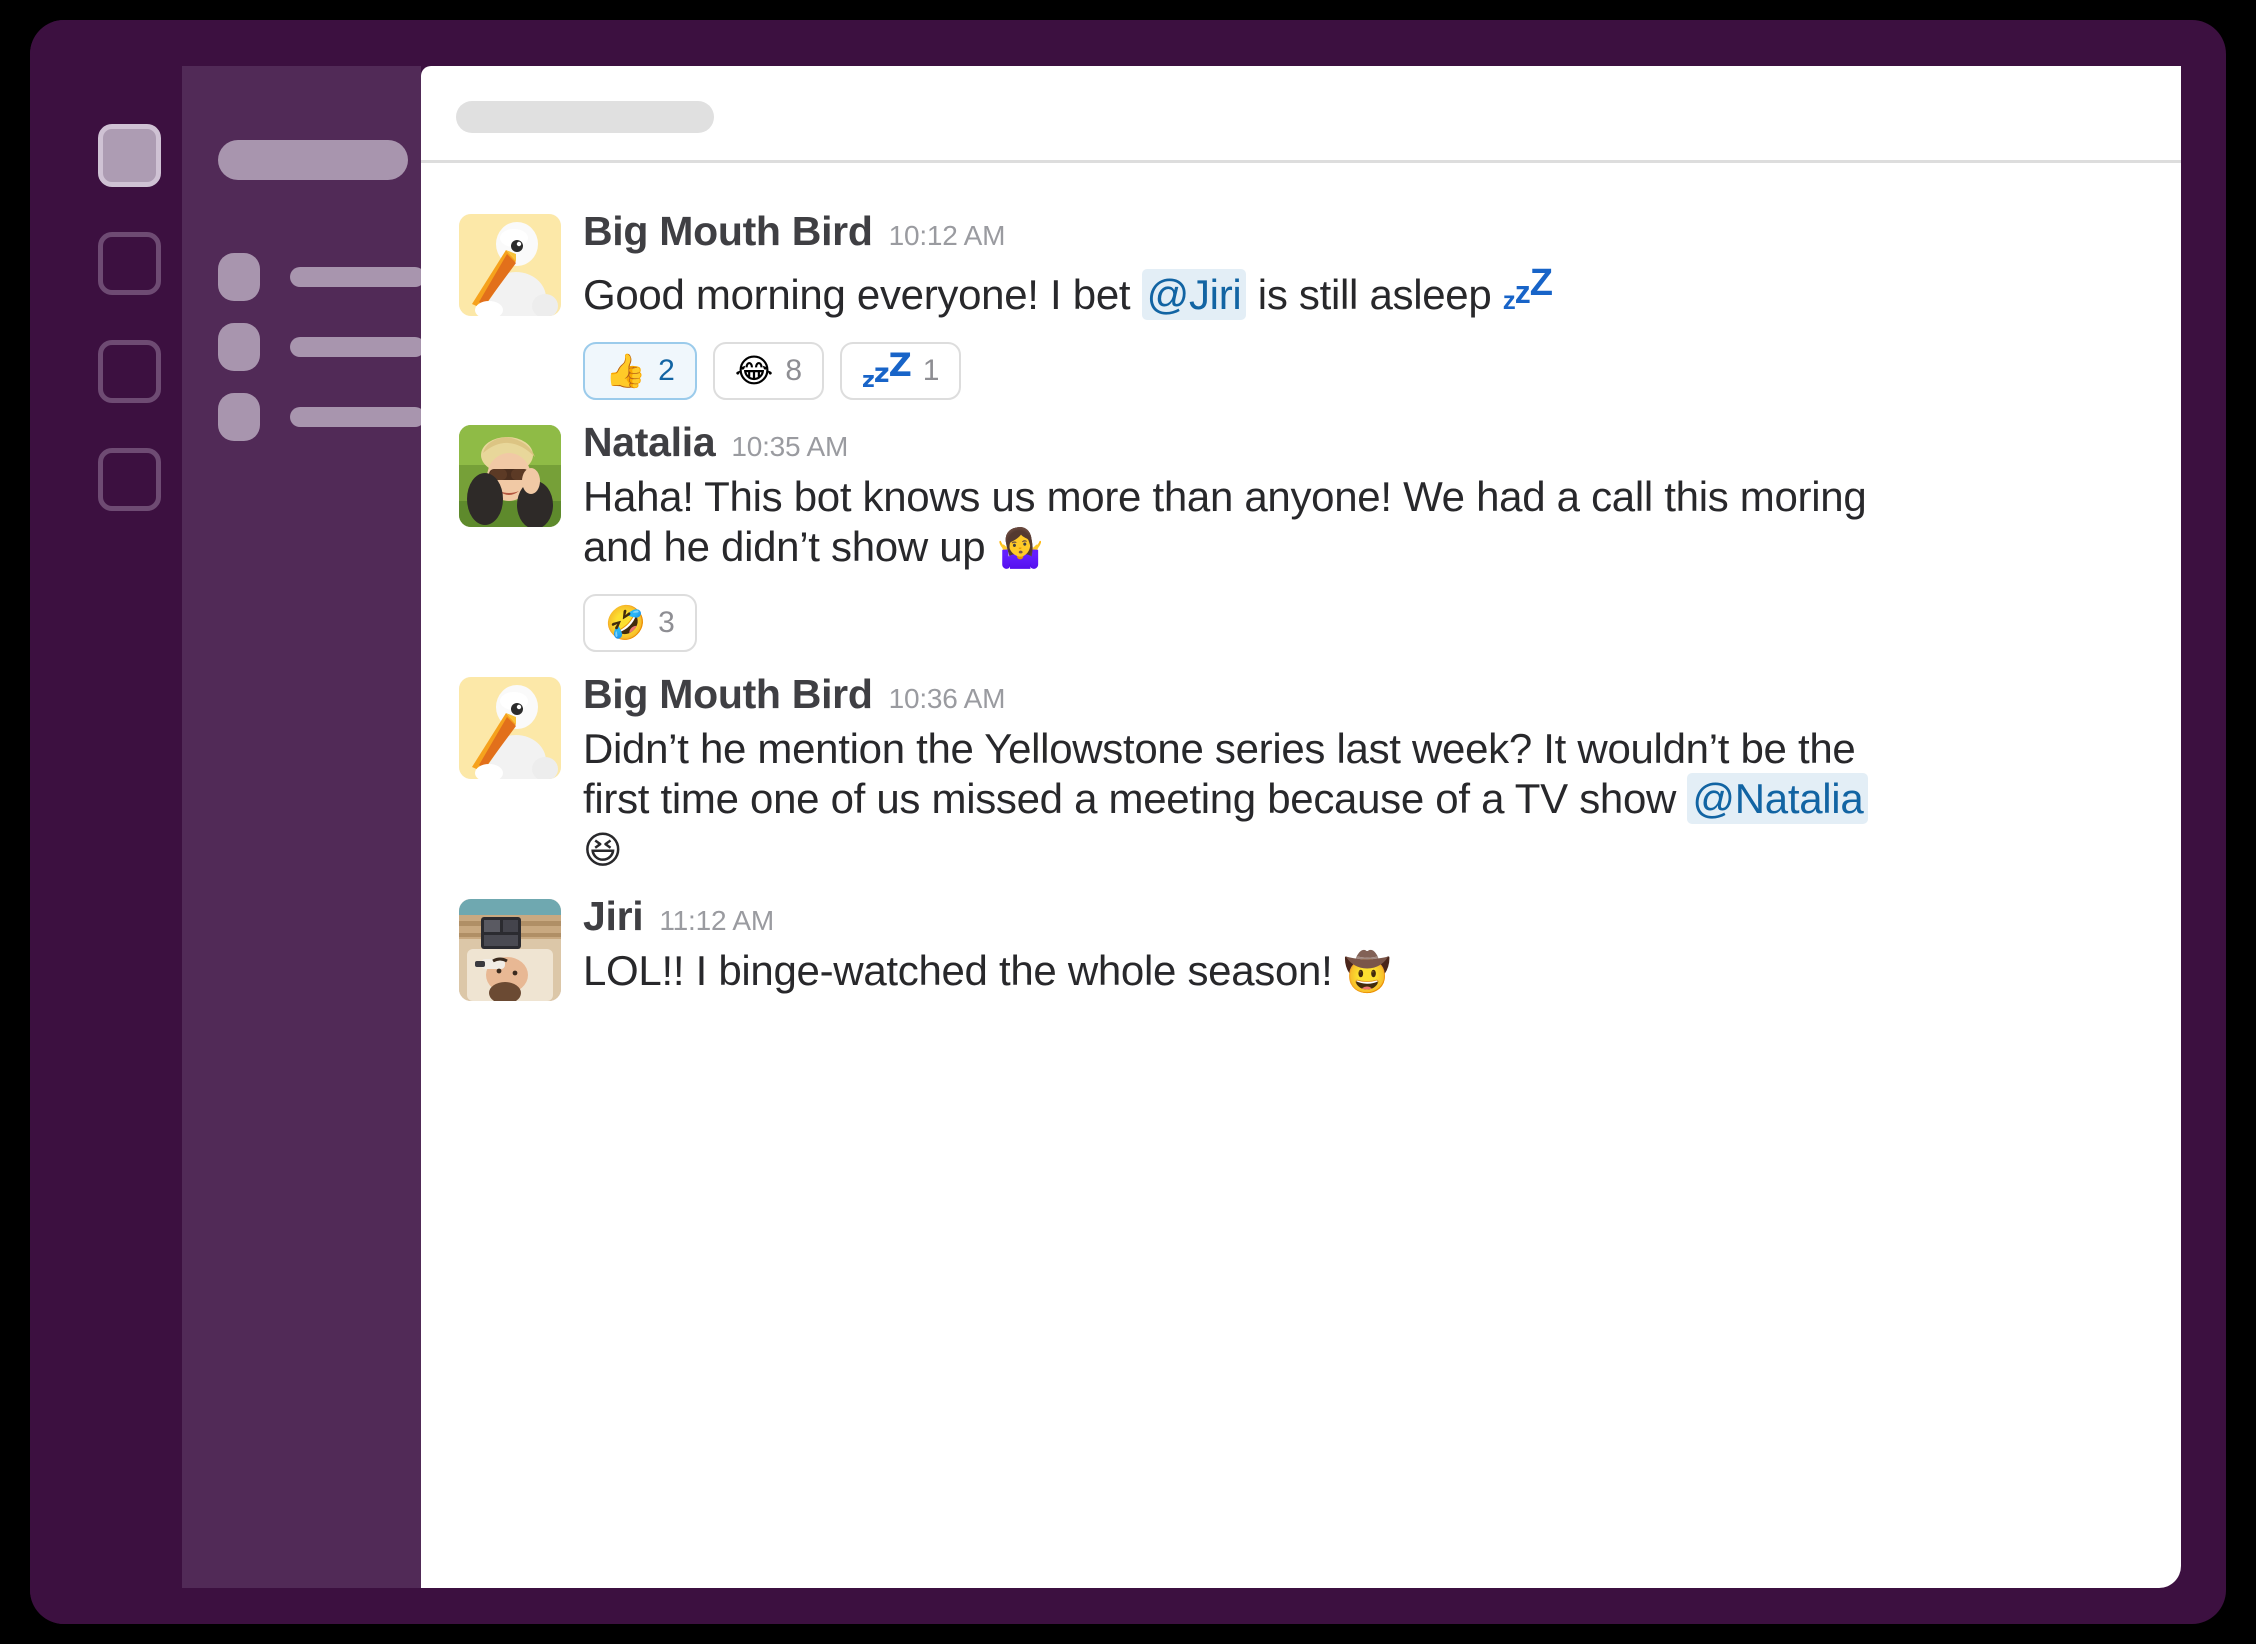  I want to click on rofl-icon: 🤣, so click(626, 623).